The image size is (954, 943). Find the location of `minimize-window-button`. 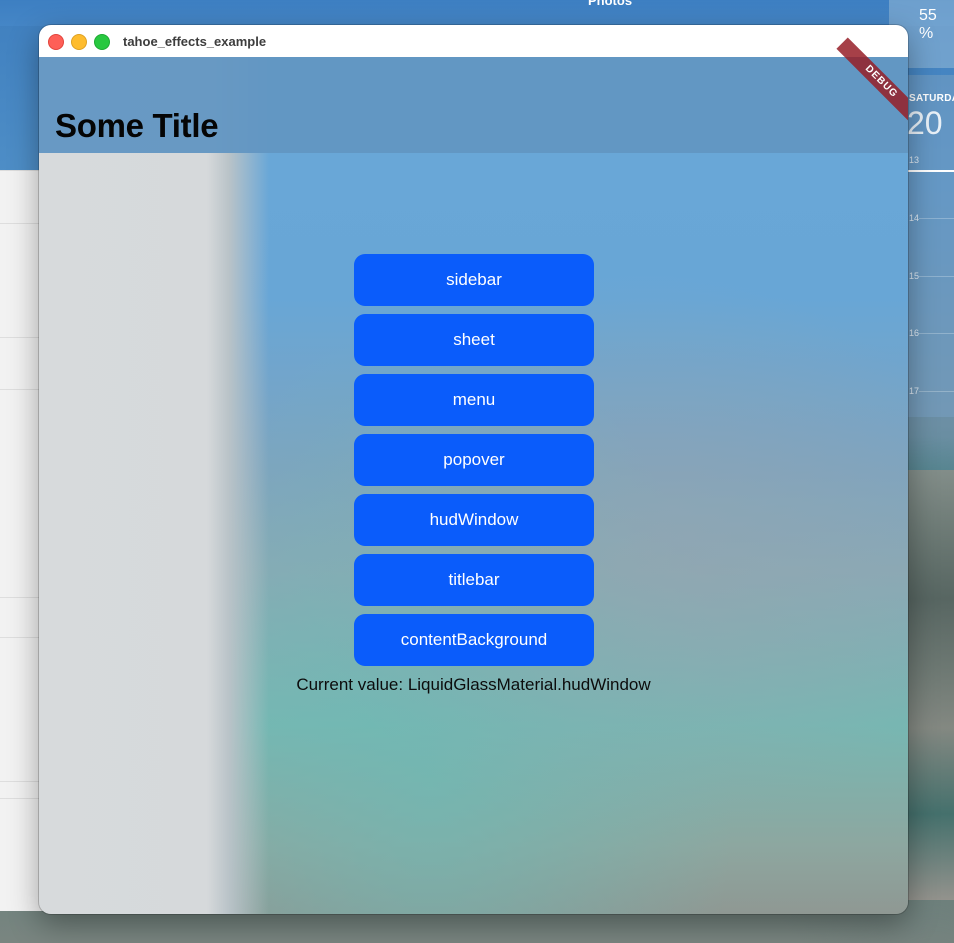

minimize-window-button is located at coordinates (79, 42).